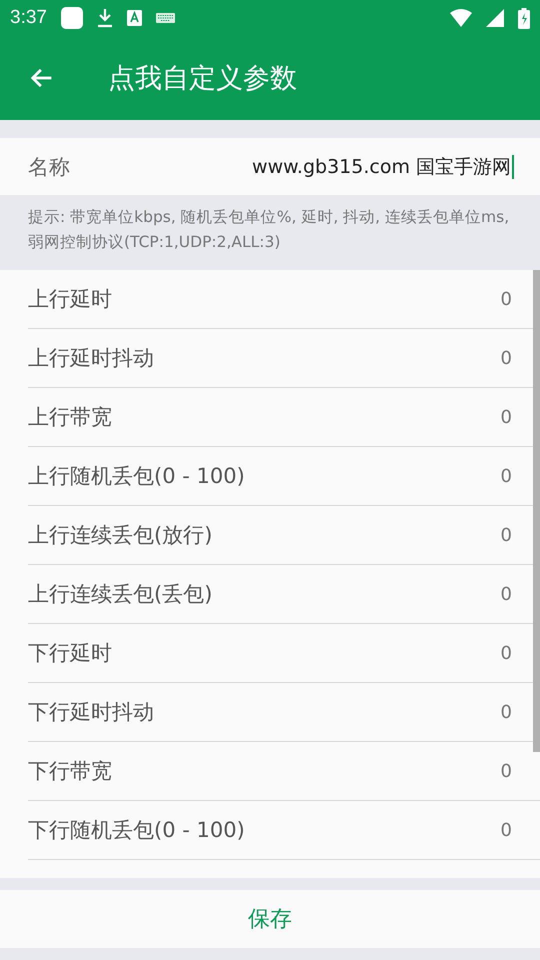 Image resolution: width=540 pixels, height=960 pixels. What do you see at coordinates (495, 18) in the screenshot?
I see `signal-icon` at bounding box center [495, 18].